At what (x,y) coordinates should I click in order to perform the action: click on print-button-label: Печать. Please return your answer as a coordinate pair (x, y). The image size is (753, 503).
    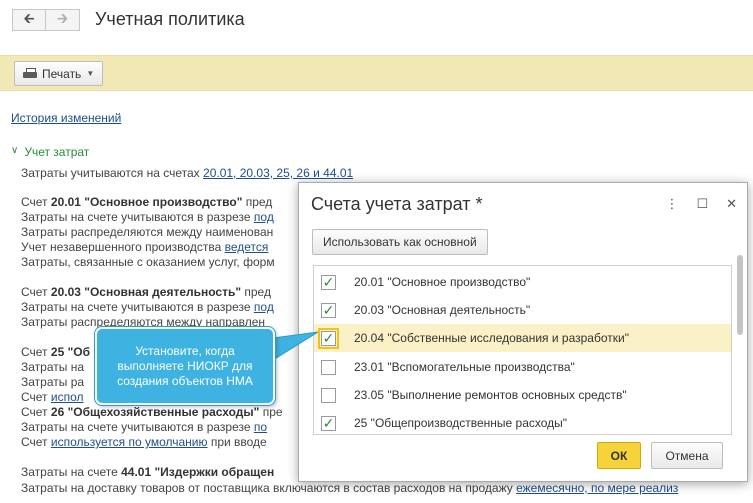
    Looking at the image, I should click on (62, 73).